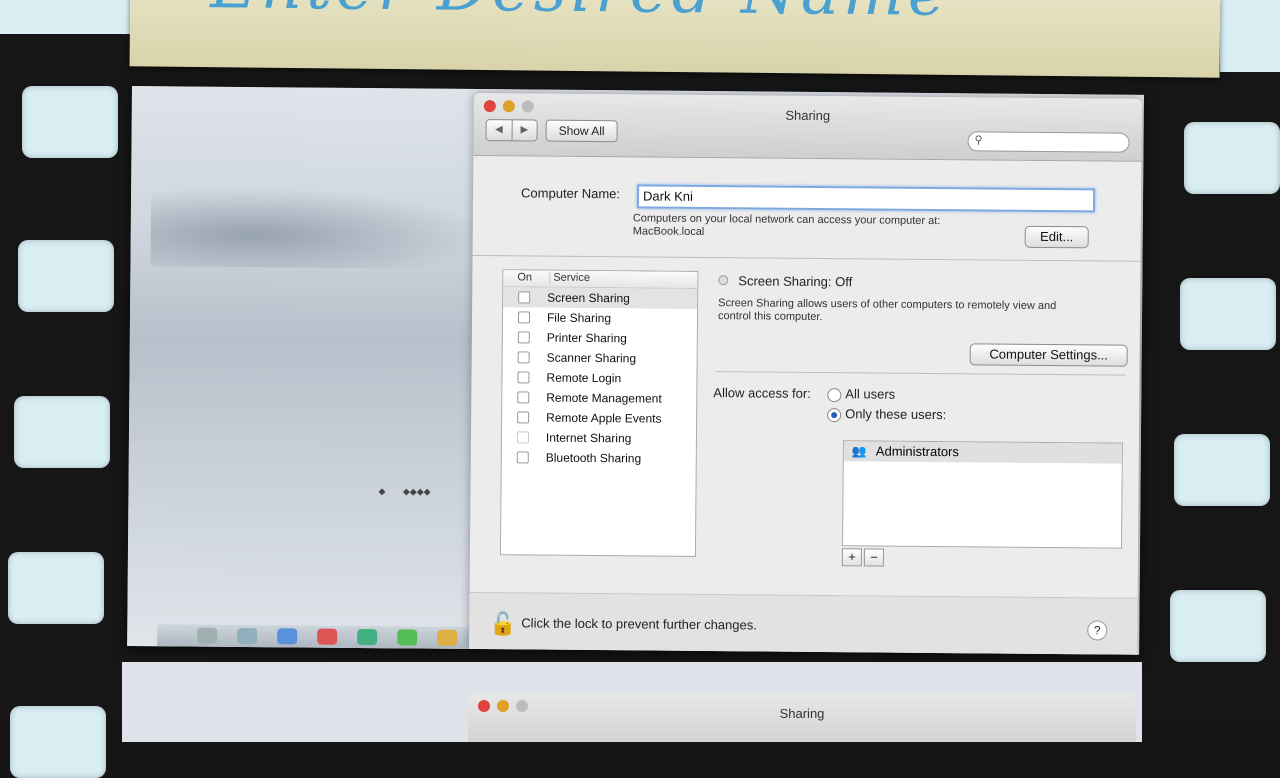 The height and width of the screenshot is (778, 1280). I want to click on service-row-remote-management: Remote Management, so click(599, 398).